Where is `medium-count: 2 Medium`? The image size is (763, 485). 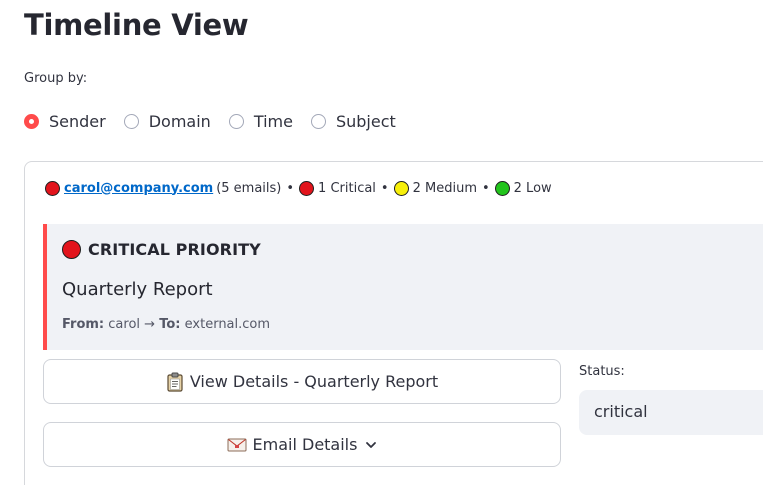 medium-count: 2 Medium is located at coordinates (444, 188).